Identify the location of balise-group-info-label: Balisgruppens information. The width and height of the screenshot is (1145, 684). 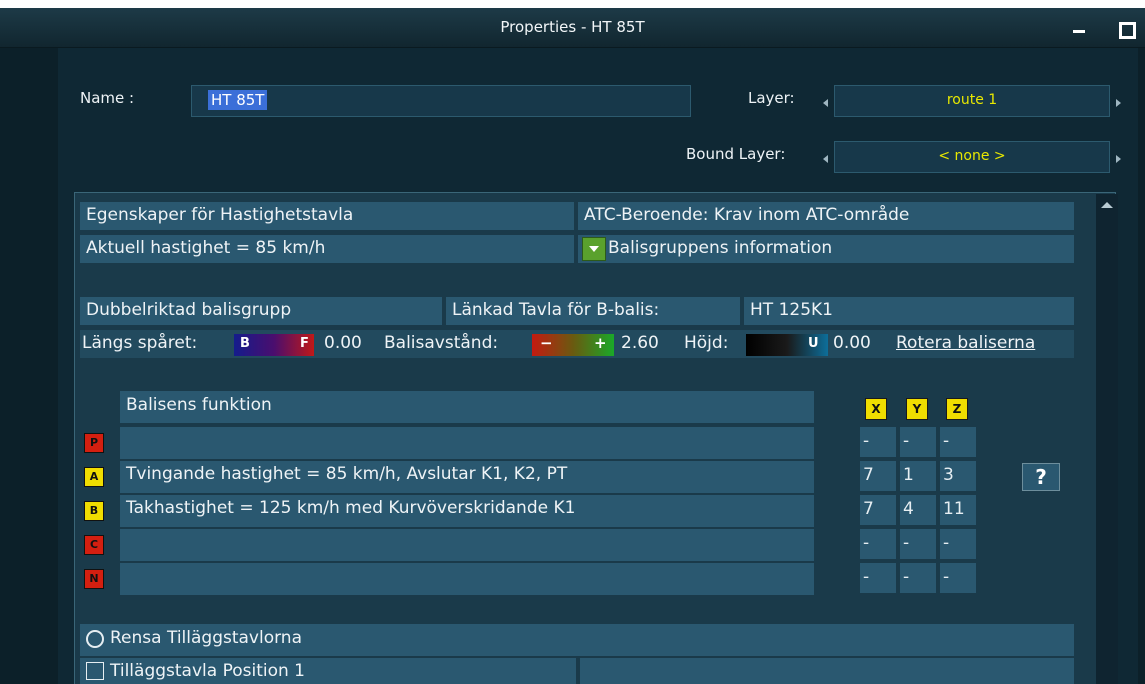
(720, 248).